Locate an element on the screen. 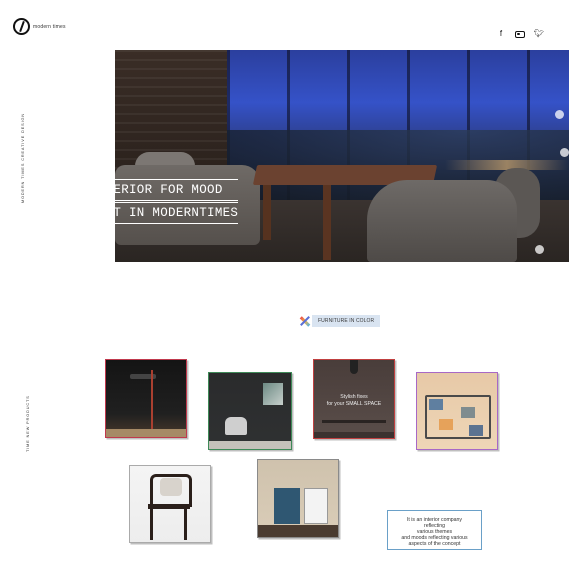 This screenshot has width=569, height=569. facebook-icon: f is located at coordinates (501, 34).